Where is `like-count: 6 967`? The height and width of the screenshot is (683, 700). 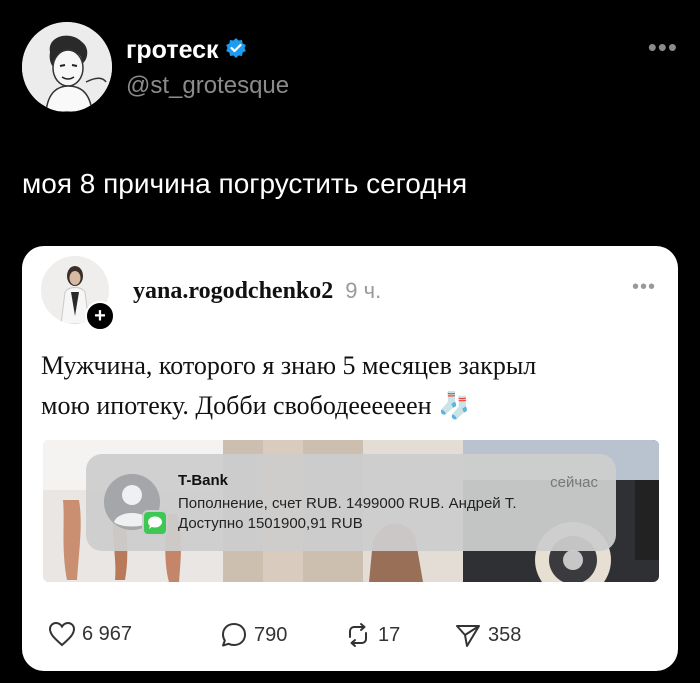
like-count: 6 967 is located at coordinates (107, 633).